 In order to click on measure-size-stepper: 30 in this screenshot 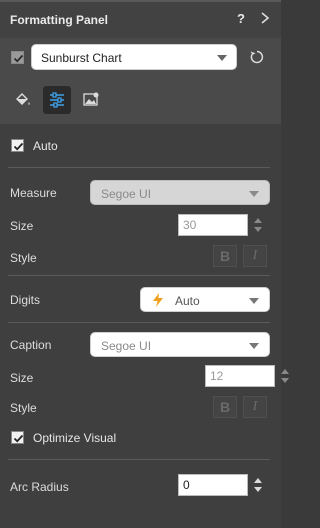, I will do `click(223, 226)`.